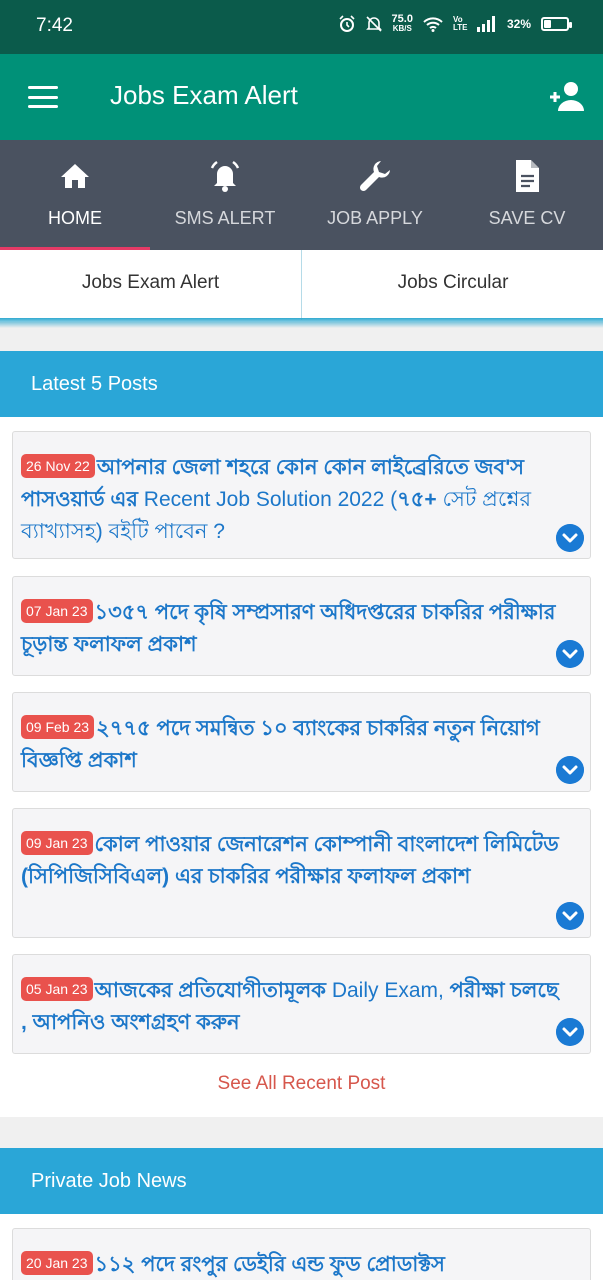 The width and height of the screenshot is (603, 1280). I want to click on alarm-icon, so click(346, 23).